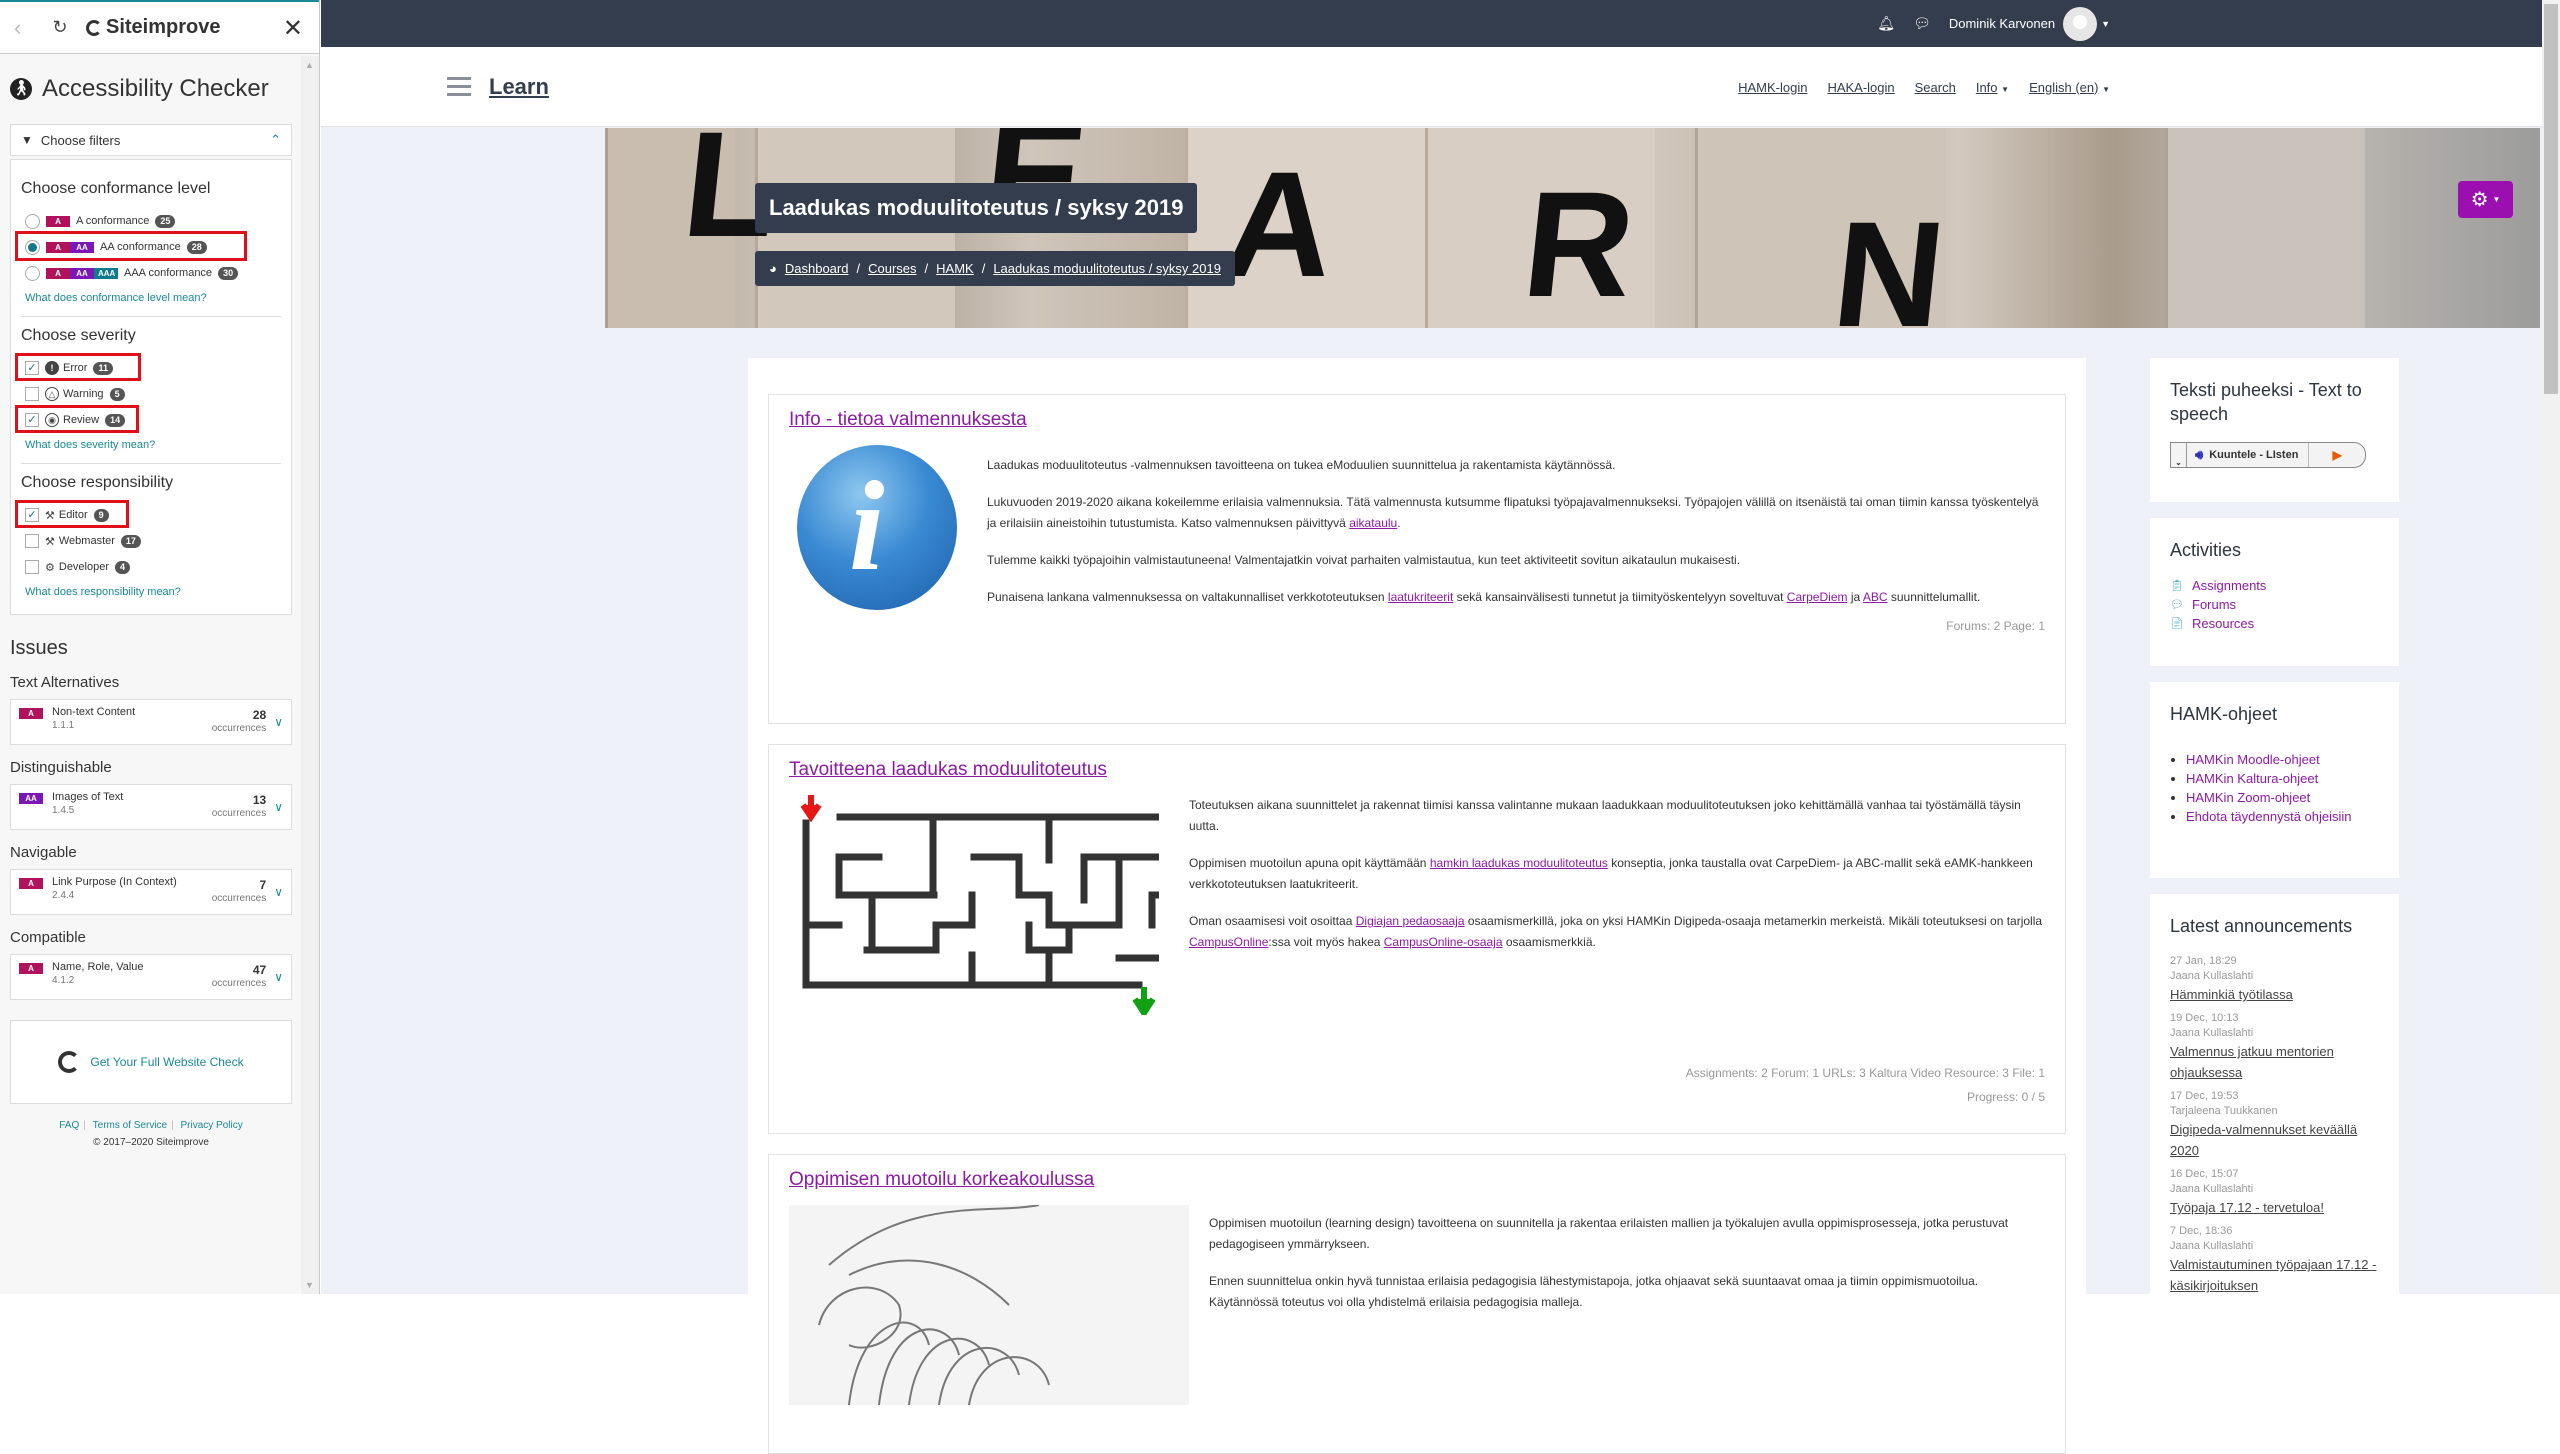 This screenshot has height=1454, width=2560. Describe the element at coordinates (2551, 647) in the screenshot. I see `page-scrollbar` at that location.